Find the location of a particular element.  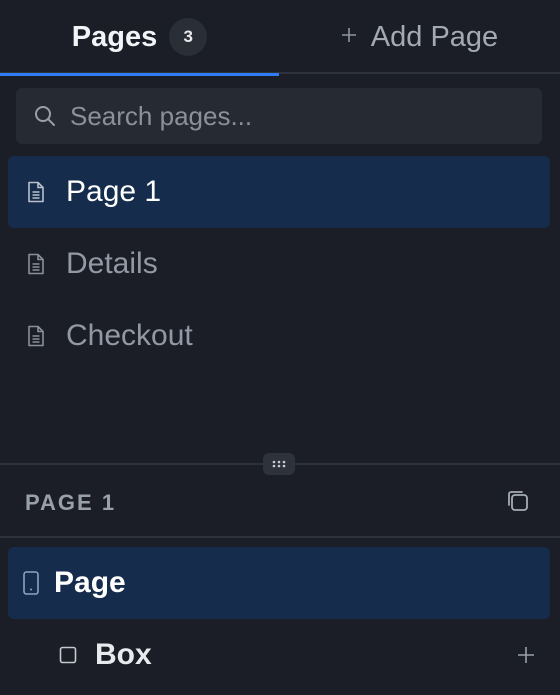

tab-pages: Pages 3 is located at coordinates (139, 38).